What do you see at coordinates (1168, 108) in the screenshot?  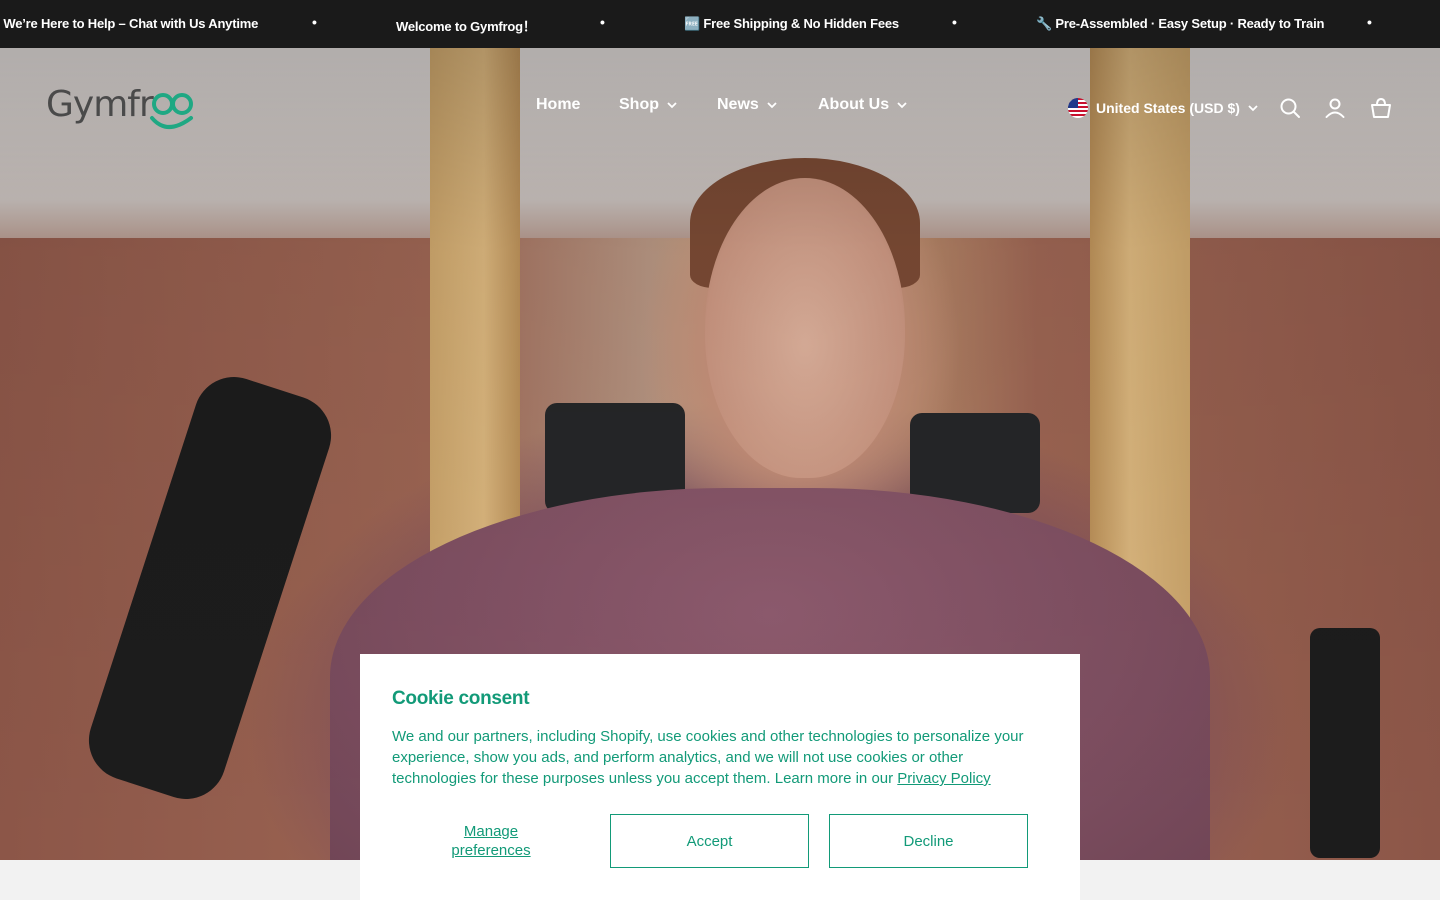 I see `country-label: United States (USD $)` at bounding box center [1168, 108].